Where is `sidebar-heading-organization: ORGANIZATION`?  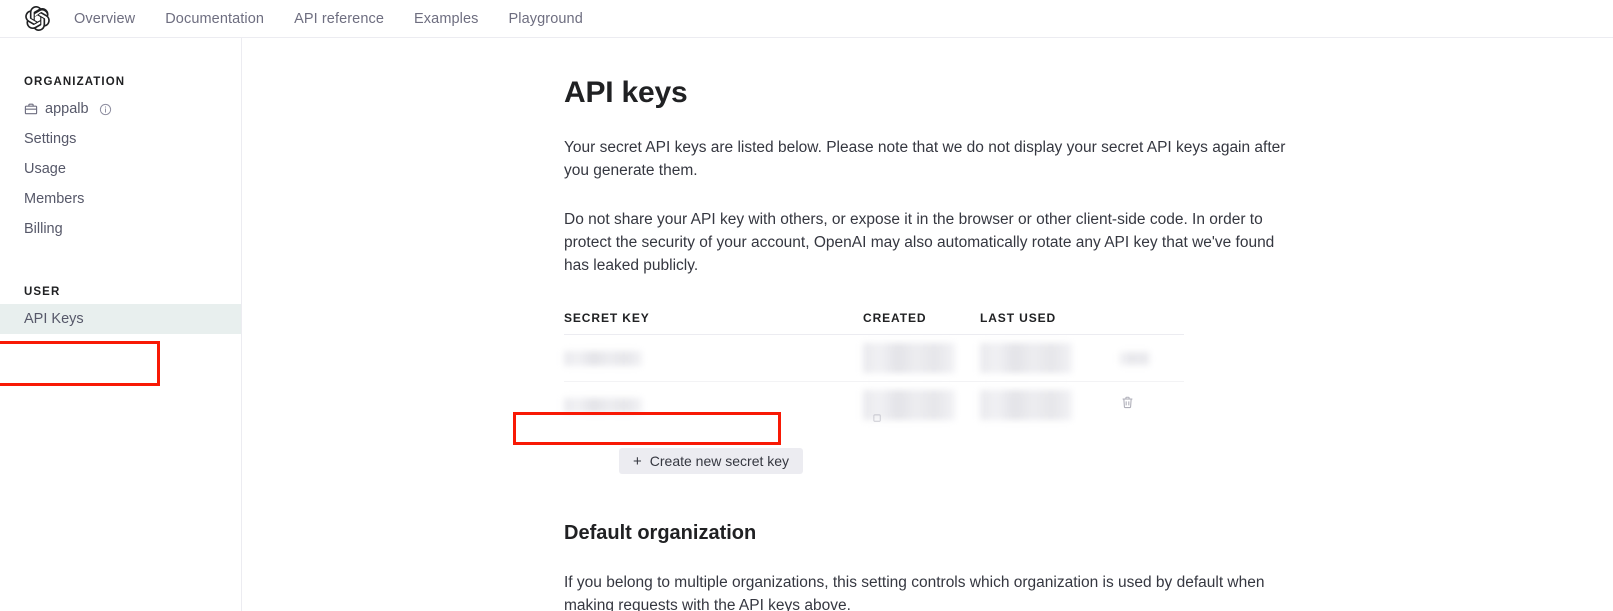
sidebar-heading-organization: ORGANIZATION is located at coordinates (75, 82).